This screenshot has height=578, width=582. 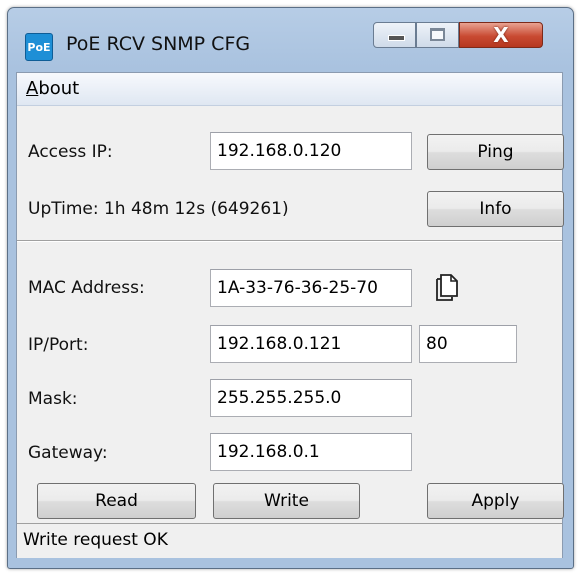 What do you see at coordinates (290, 40) in the screenshot?
I see `title-bar: PoE PoE RCV SNMP CFG X` at bounding box center [290, 40].